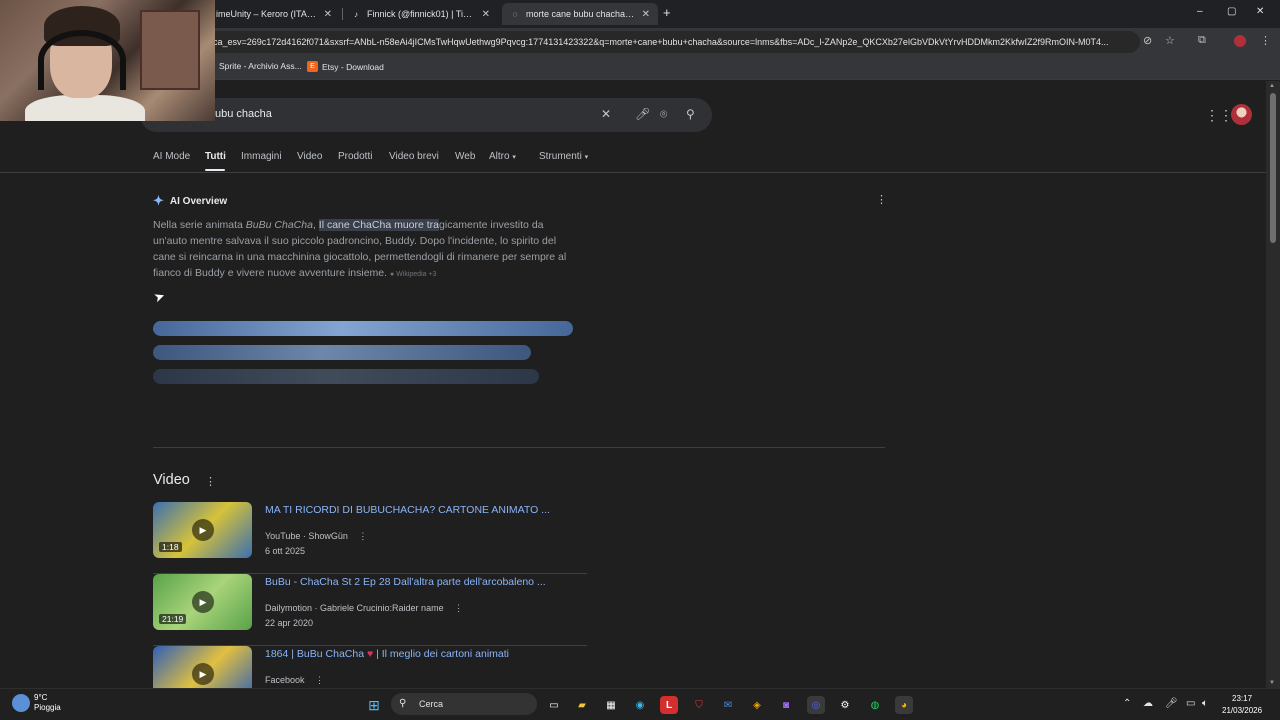 The image size is (1280, 720). I want to click on tab-videos: Video, so click(309, 156).